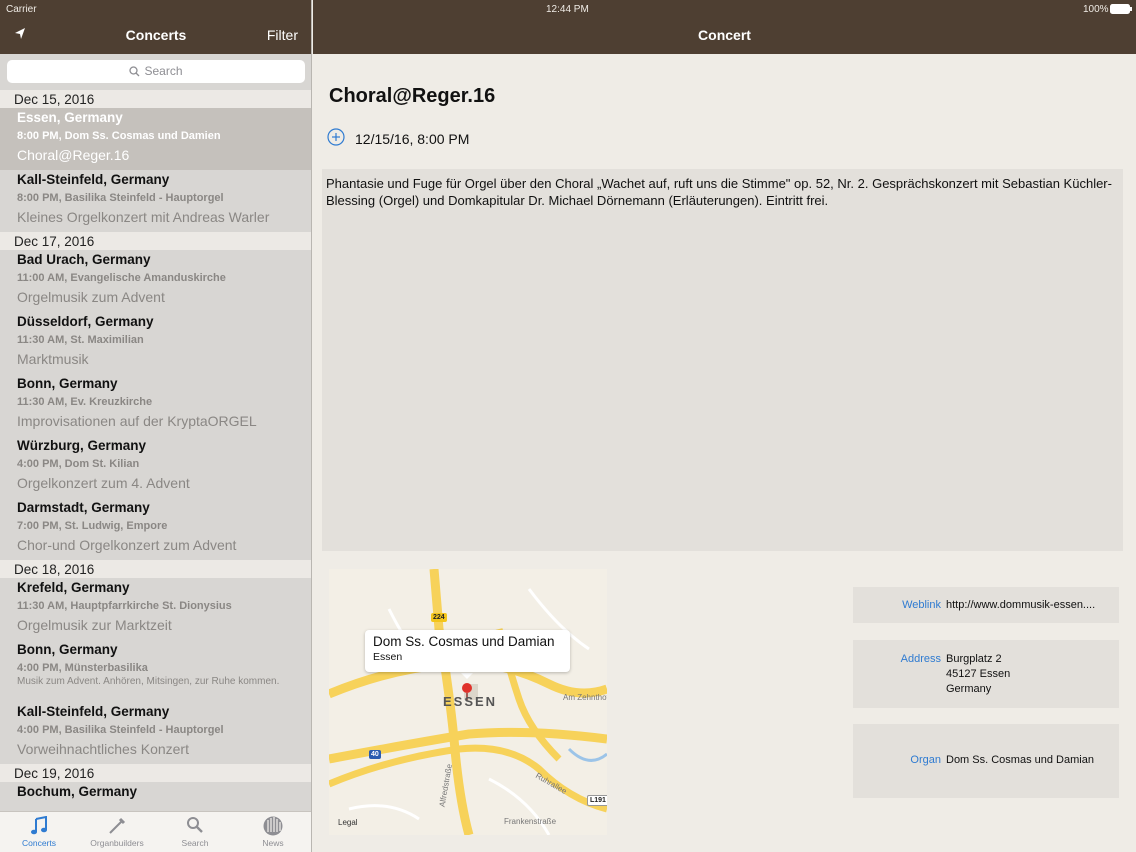 The width and height of the screenshot is (1136, 852). What do you see at coordinates (39, 825) in the screenshot?
I see `music-note-icon` at bounding box center [39, 825].